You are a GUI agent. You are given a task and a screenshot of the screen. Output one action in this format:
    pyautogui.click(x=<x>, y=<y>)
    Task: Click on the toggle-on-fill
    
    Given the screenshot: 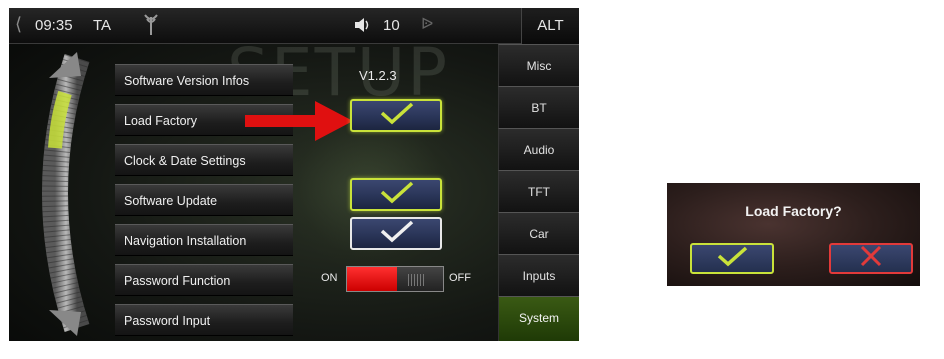 What is the action you would take?
    pyautogui.click(x=372, y=279)
    